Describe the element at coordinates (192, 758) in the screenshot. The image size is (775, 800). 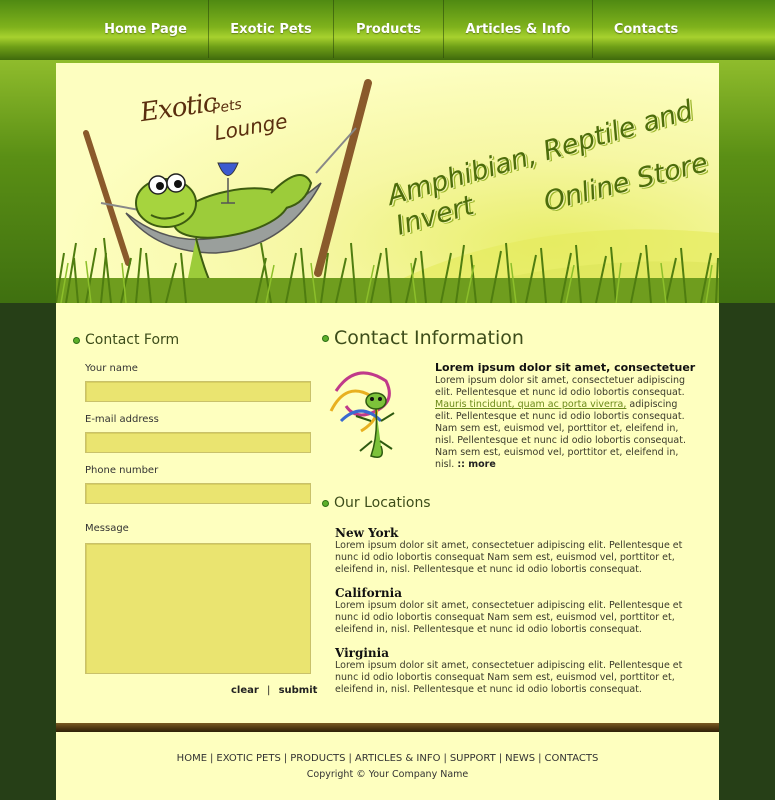
I see `footer-link-home: HOME` at that location.